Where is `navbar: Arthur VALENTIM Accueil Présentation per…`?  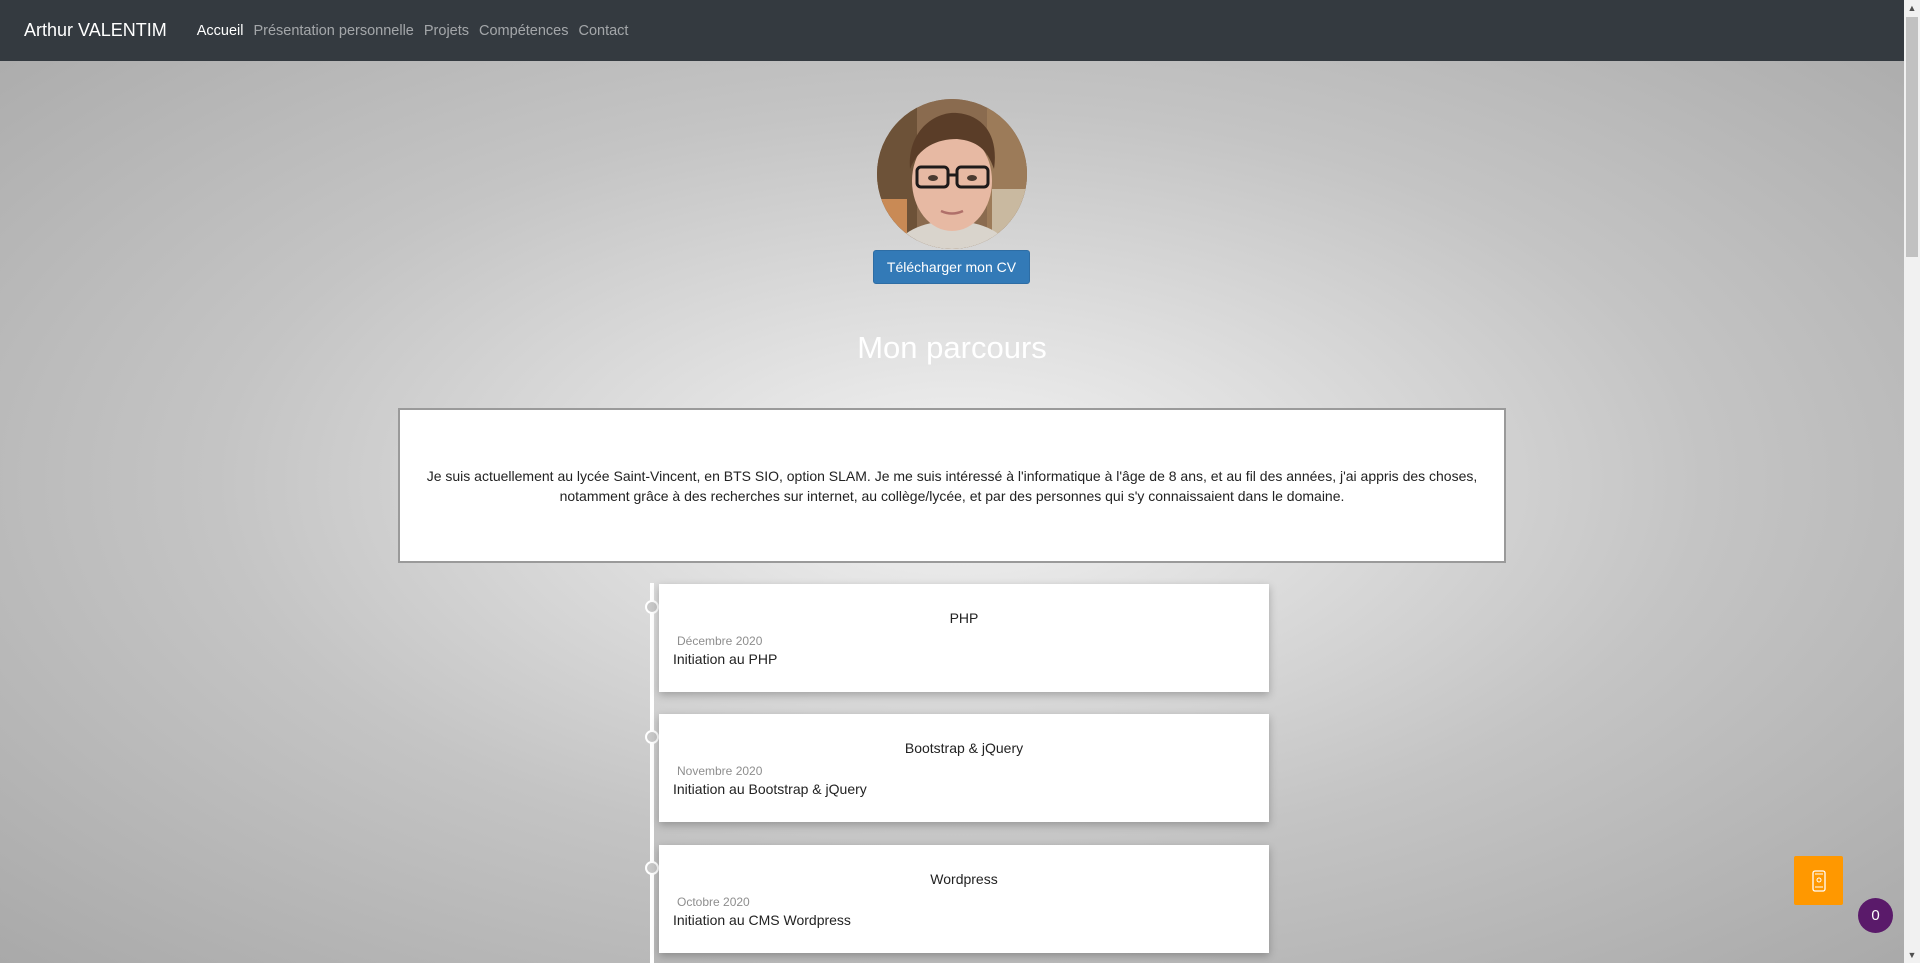 navbar: Arthur VALENTIM Accueil Présentation per… is located at coordinates (952, 30).